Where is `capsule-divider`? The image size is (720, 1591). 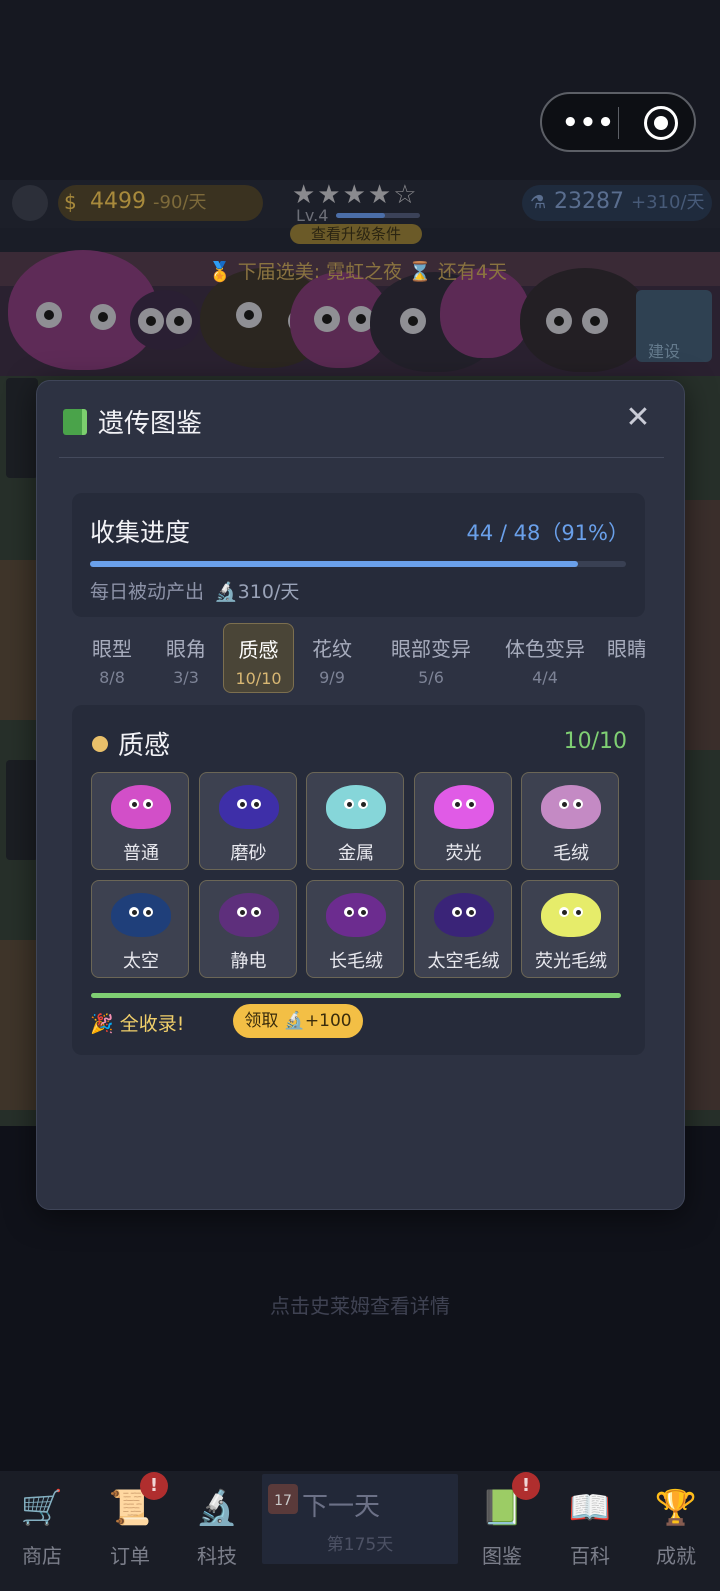
capsule-divider is located at coordinates (618, 123).